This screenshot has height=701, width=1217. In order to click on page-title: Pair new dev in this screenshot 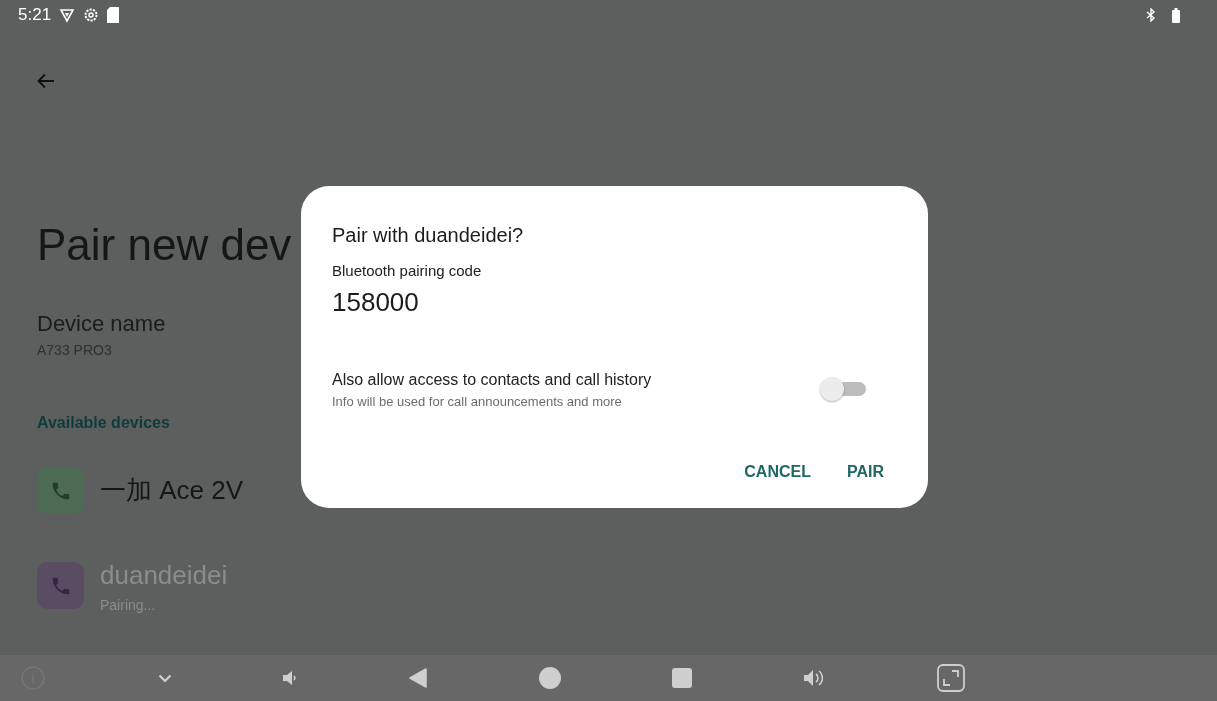, I will do `click(164, 245)`.